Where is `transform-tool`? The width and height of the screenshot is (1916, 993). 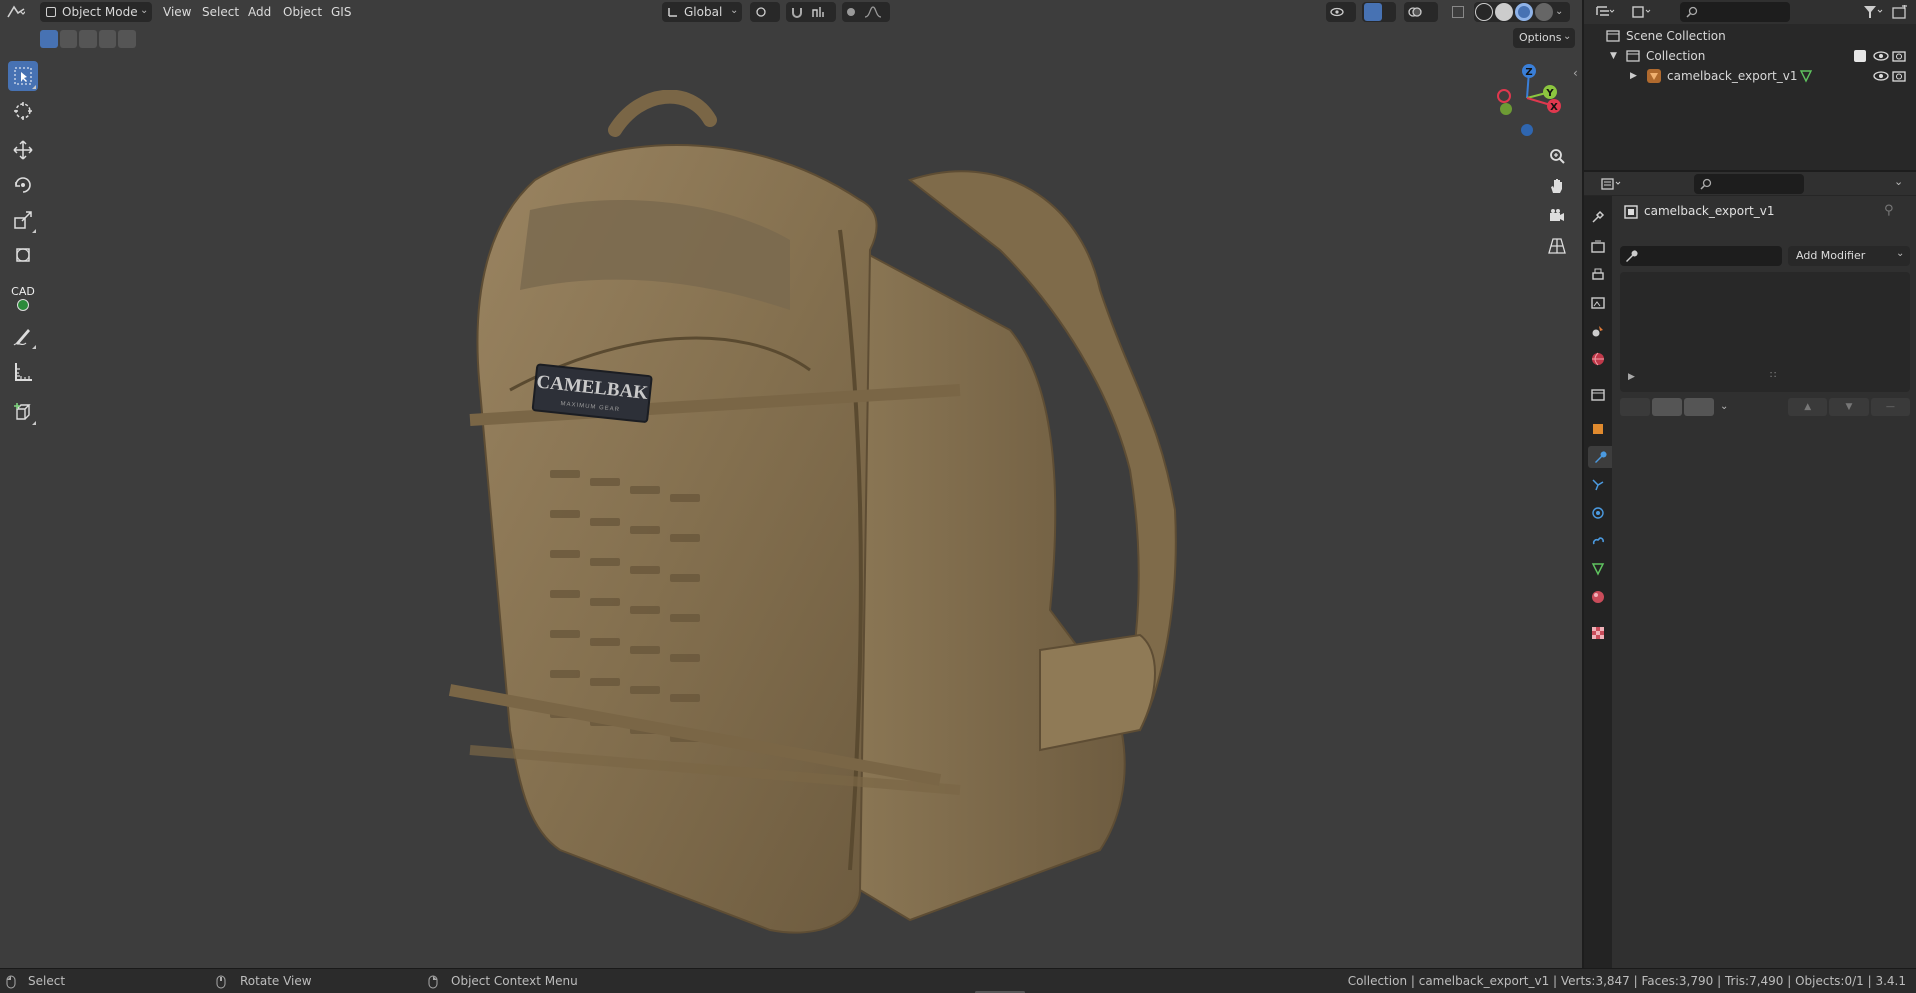 transform-tool is located at coordinates (23, 255).